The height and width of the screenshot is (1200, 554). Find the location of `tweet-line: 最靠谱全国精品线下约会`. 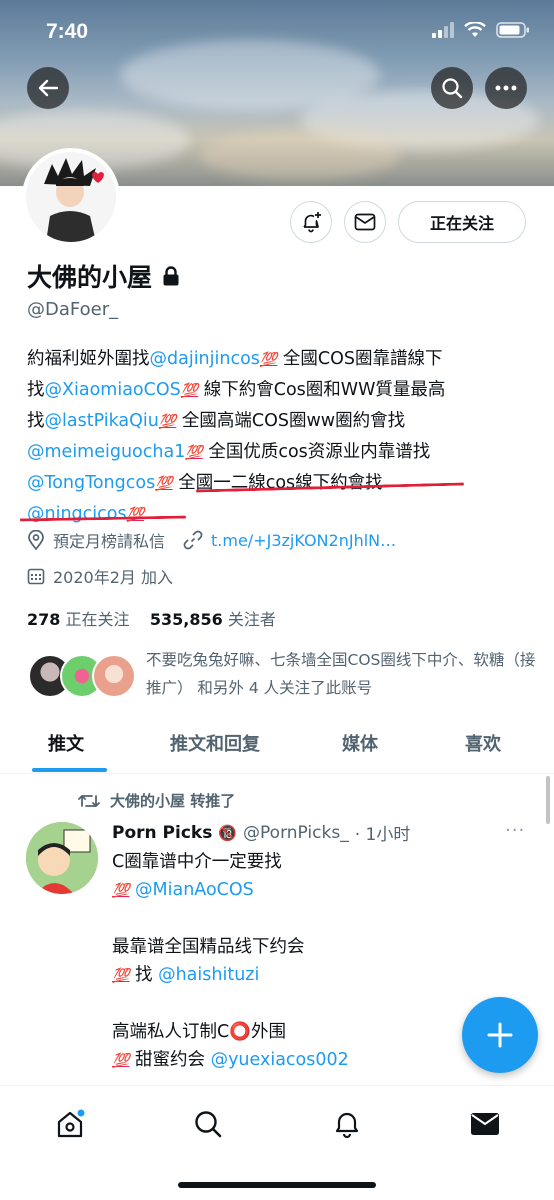

tweet-line: 最靠谱全国精品线下约会 is located at coordinates (208, 947).